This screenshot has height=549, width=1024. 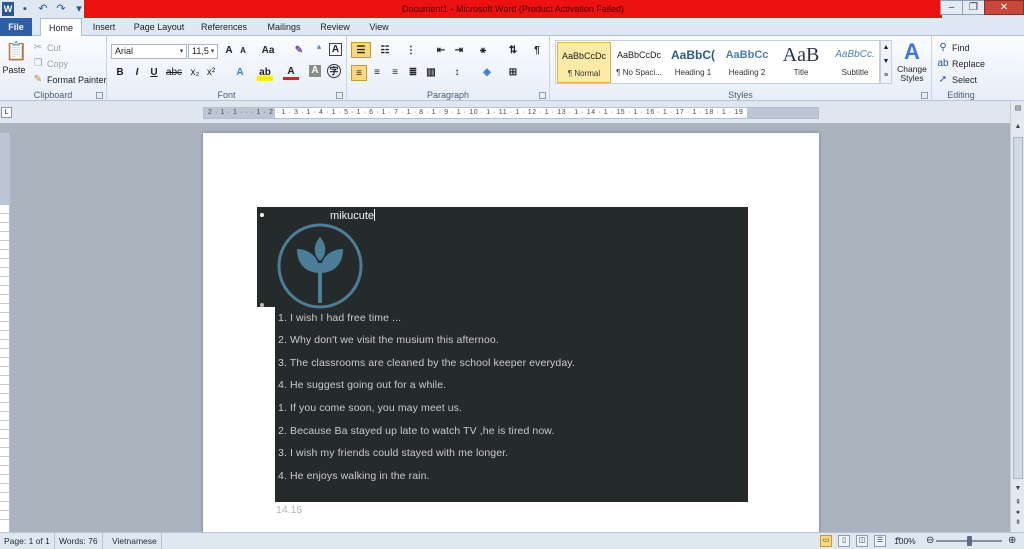 What do you see at coordinates (79, 541) in the screenshot?
I see `word-count: Words: 76` at bounding box center [79, 541].